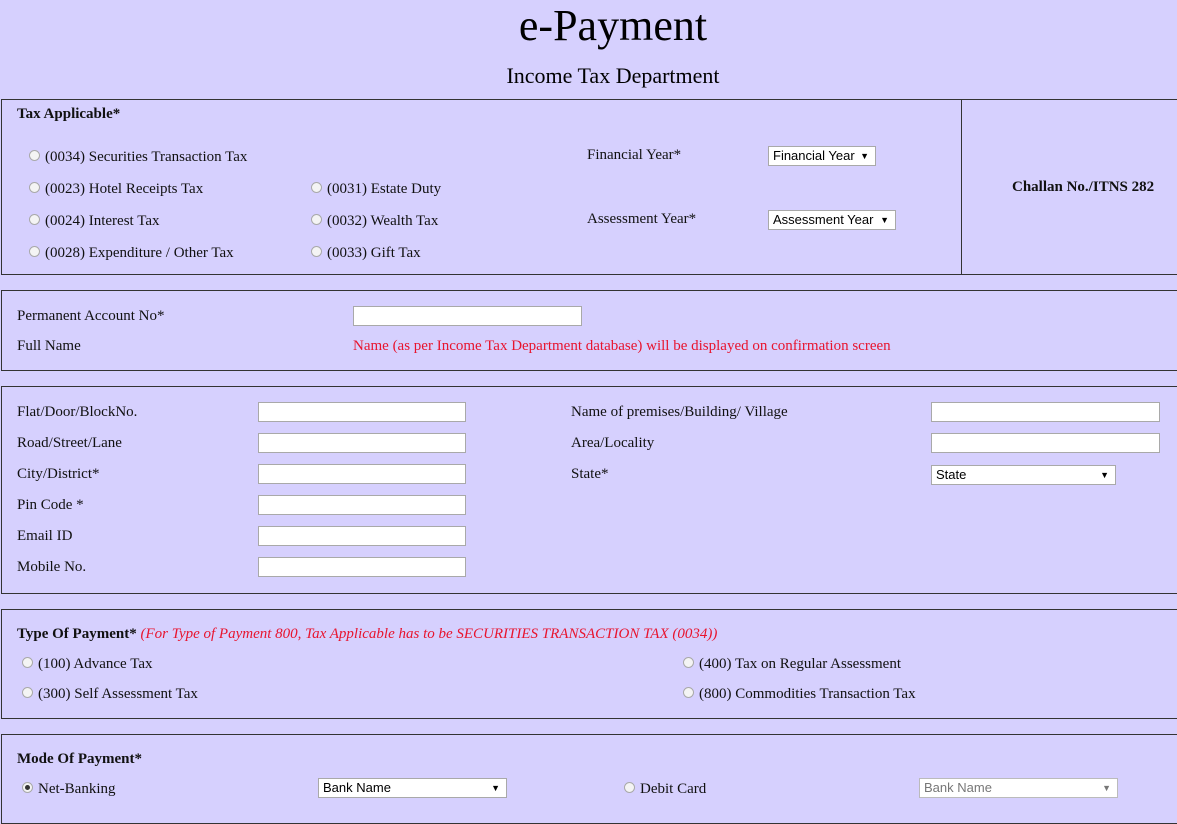  Describe the element at coordinates (814, 155) in the screenshot. I see `financial-year-value: Financial Year` at that location.